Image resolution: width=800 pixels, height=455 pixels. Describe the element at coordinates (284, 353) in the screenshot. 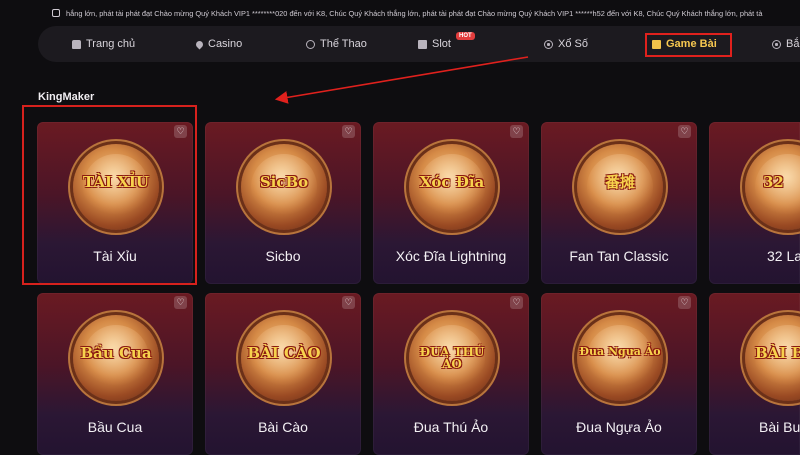

I see `game-logo-text: BÀI CÀO` at that location.